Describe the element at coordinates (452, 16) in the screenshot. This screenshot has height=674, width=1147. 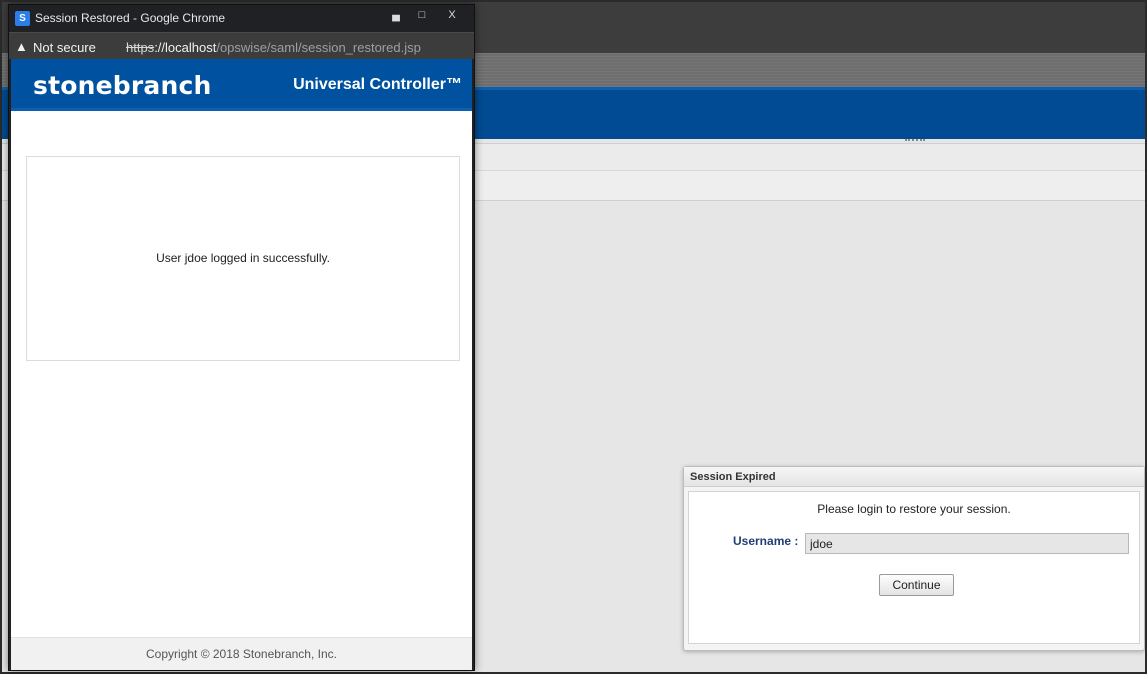
I see `close-button: X` at that location.